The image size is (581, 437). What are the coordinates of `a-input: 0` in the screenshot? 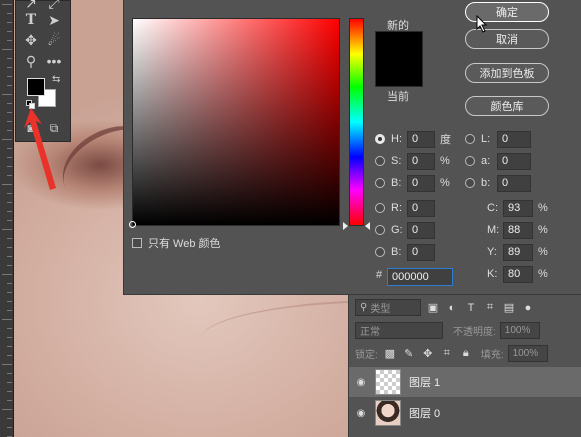 It's located at (514, 161).